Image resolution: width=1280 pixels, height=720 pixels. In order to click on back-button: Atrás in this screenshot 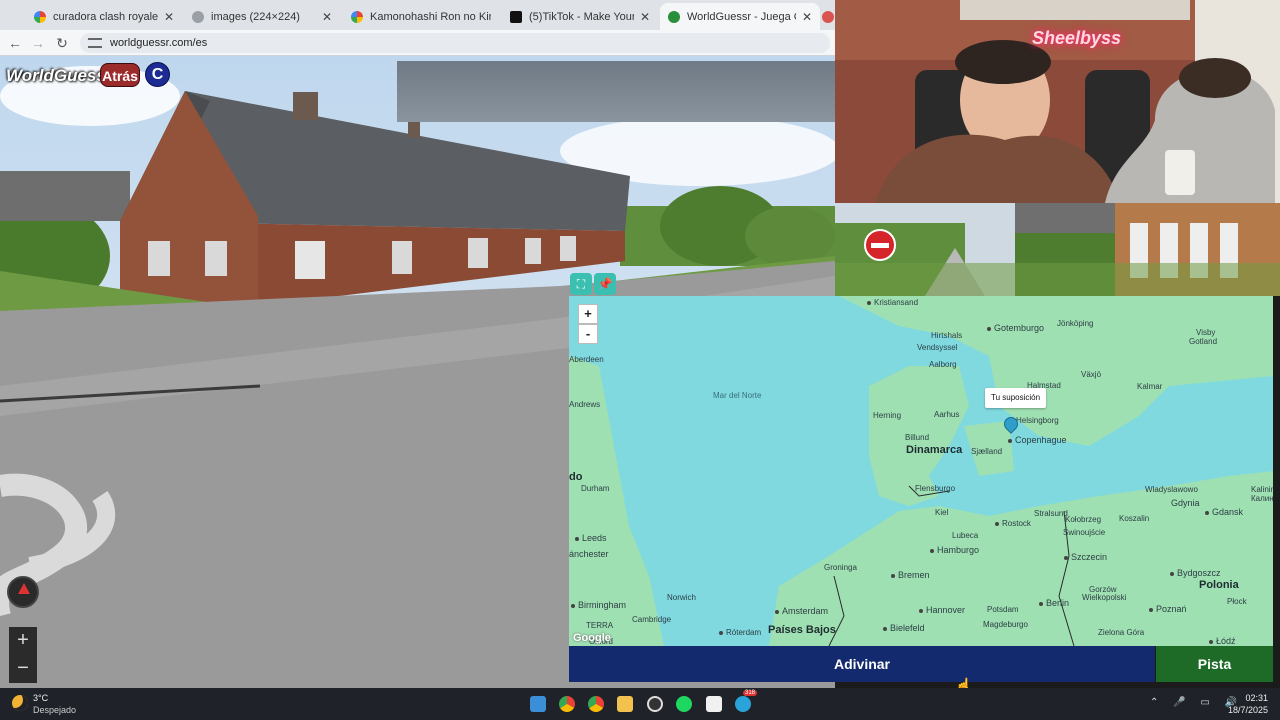, I will do `click(120, 75)`.